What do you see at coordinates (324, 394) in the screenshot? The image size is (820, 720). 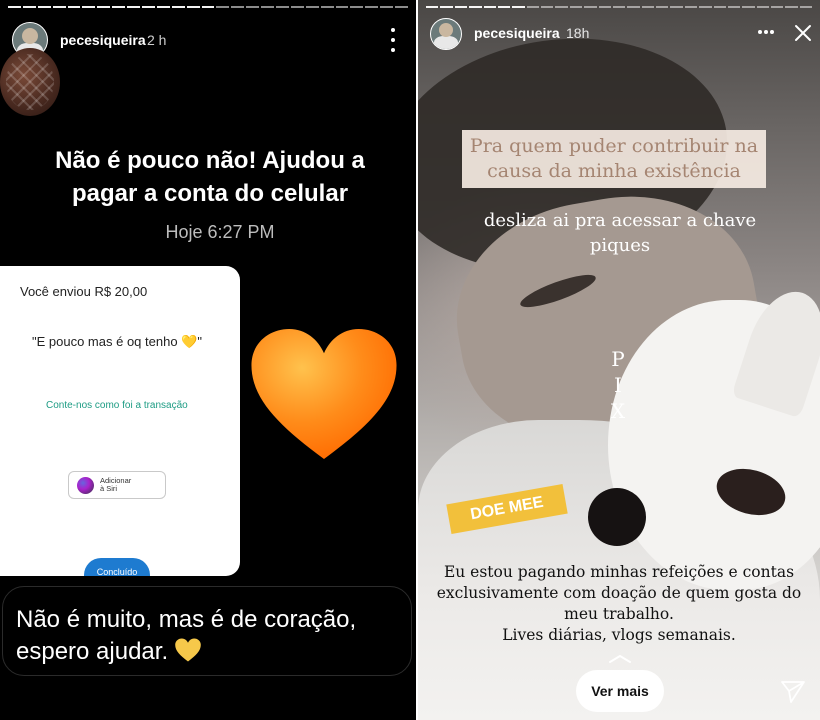 I see `orange-heart-icon` at bounding box center [324, 394].